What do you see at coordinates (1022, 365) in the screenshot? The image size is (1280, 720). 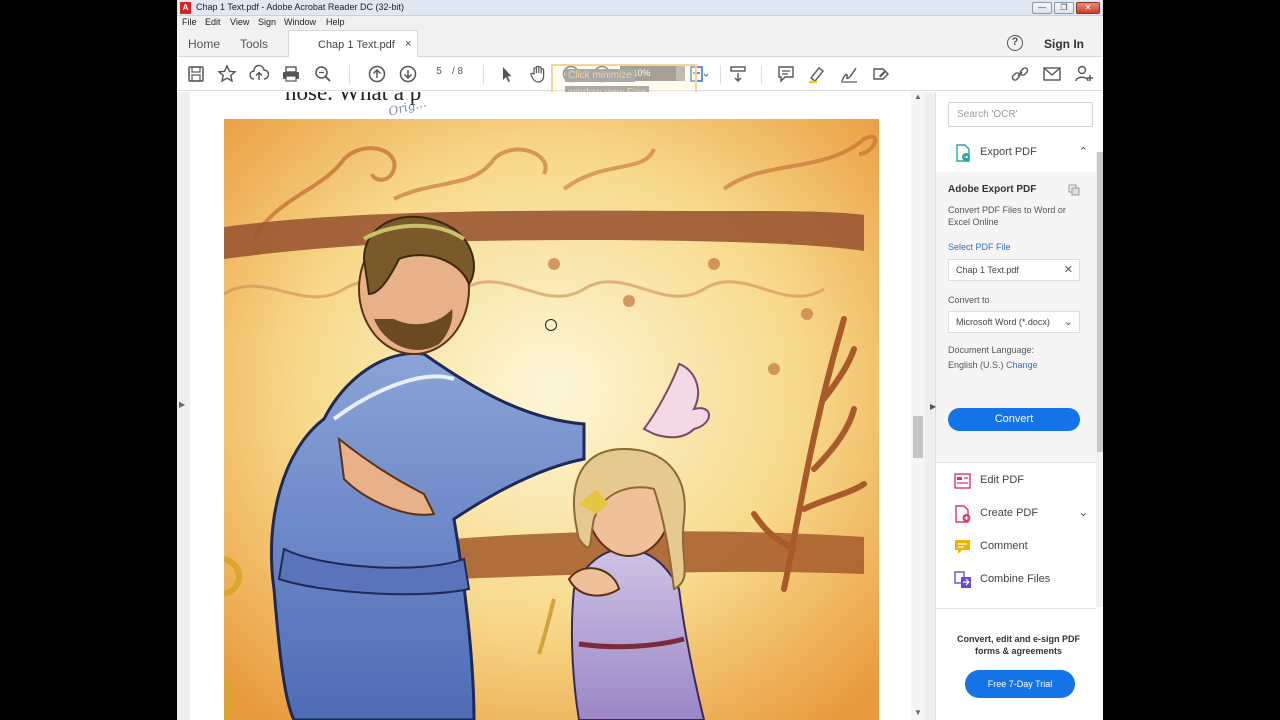 I see `change-language-link: Change` at bounding box center [1022, 365].